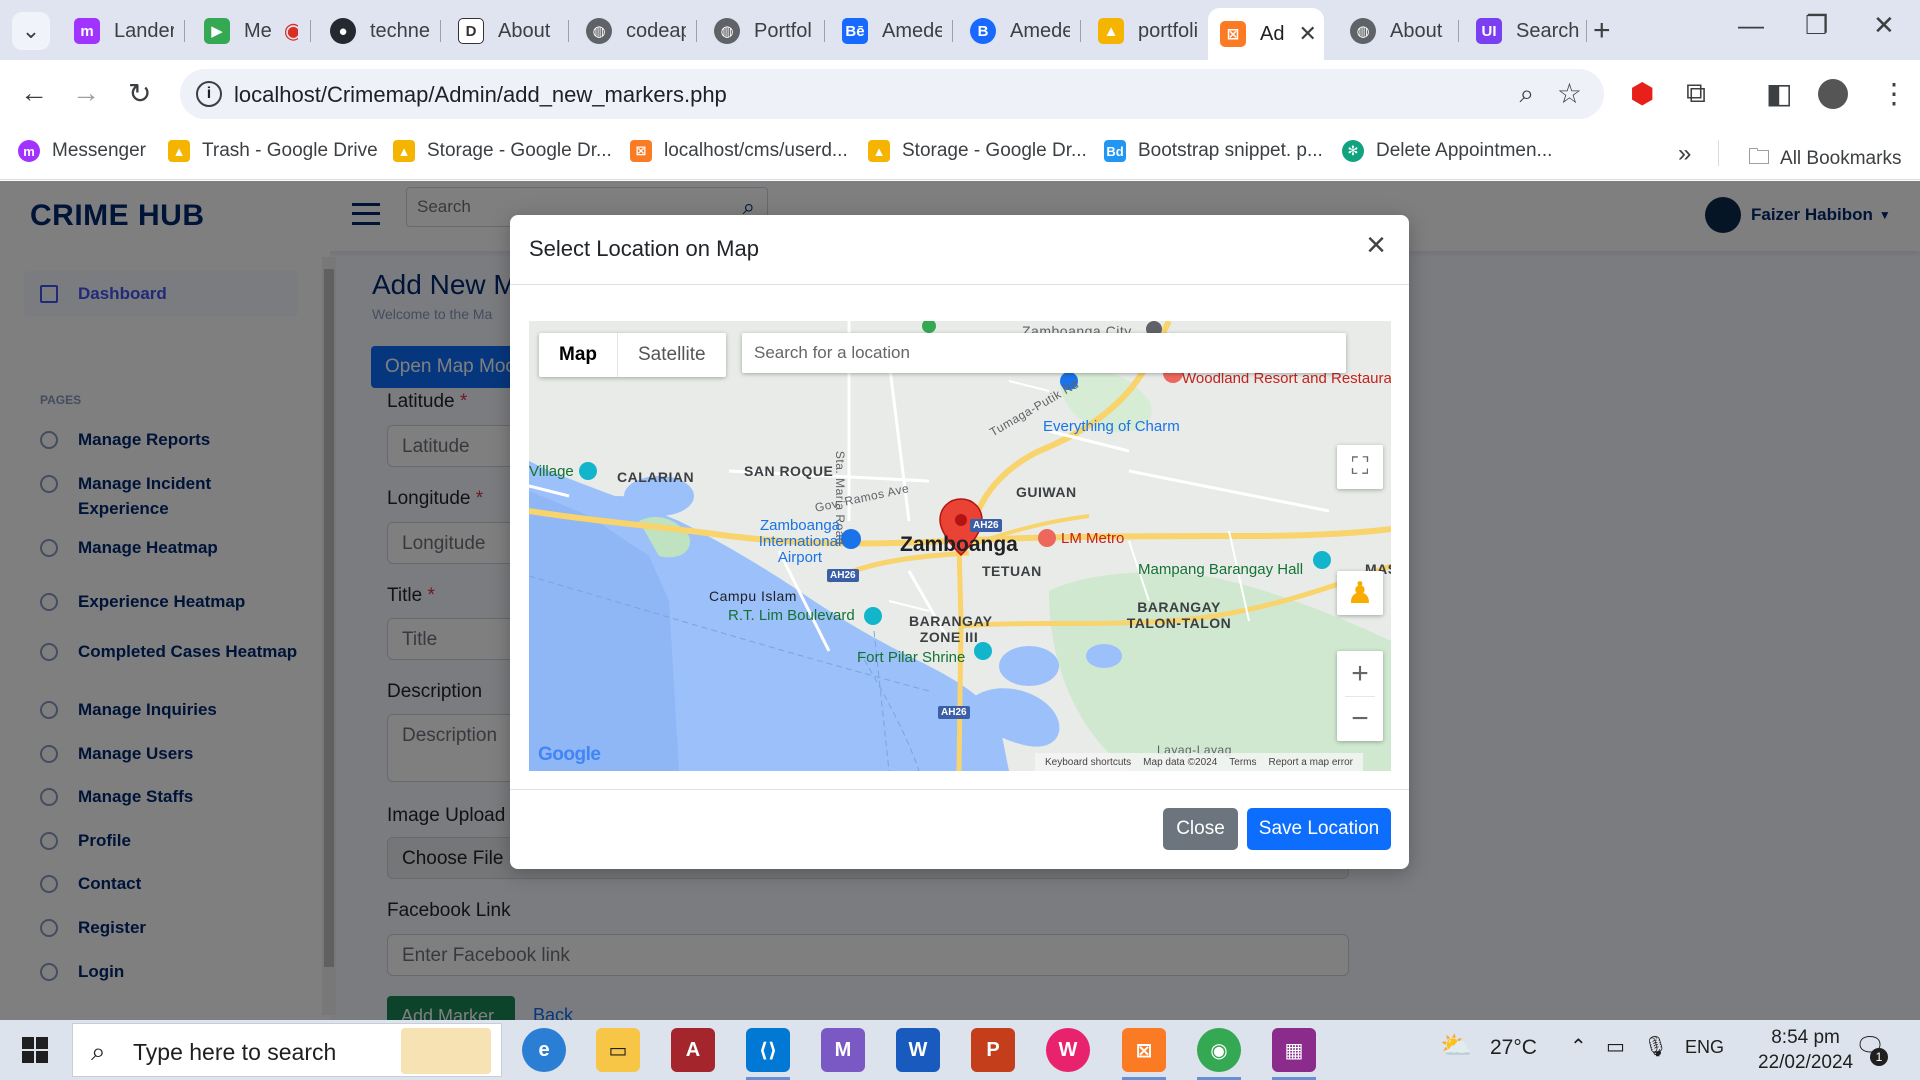  What do you see at coordinates (1523, 31) in the screenshot?
I see `tab-search: UI Search` at bounding box center [1523, 31].